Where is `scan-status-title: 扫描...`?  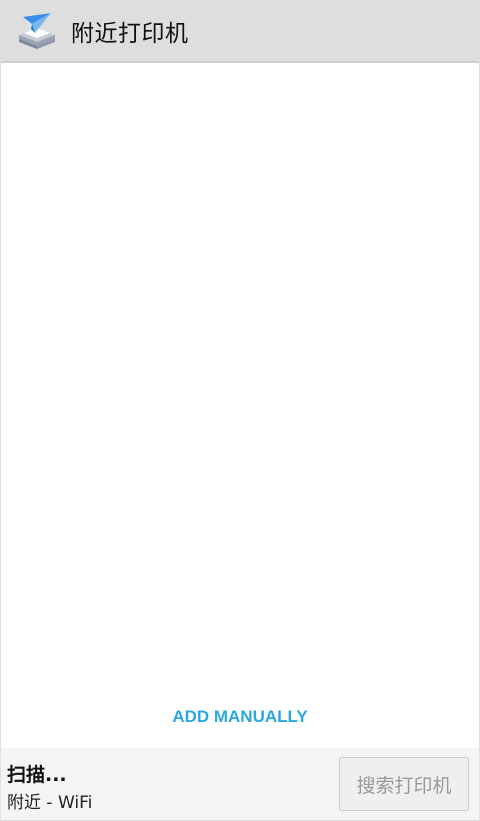
scan-status-title: 扫描... is located at coordinates (37, 775).